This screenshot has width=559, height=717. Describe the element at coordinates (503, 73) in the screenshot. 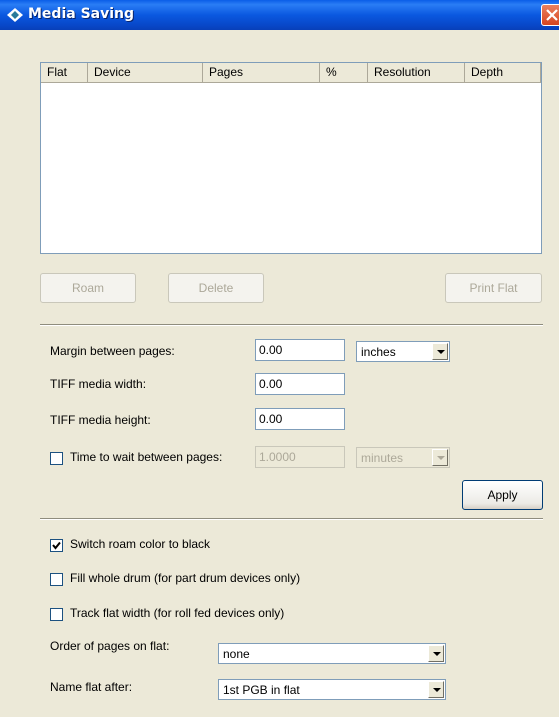

I see `column-header-depth: Depth` at that location.